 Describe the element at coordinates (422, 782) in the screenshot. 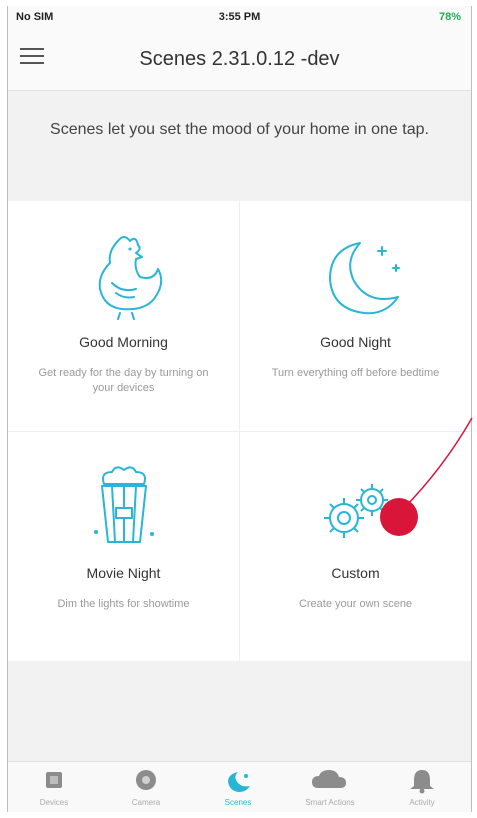

I see `bell-icon` at that location.